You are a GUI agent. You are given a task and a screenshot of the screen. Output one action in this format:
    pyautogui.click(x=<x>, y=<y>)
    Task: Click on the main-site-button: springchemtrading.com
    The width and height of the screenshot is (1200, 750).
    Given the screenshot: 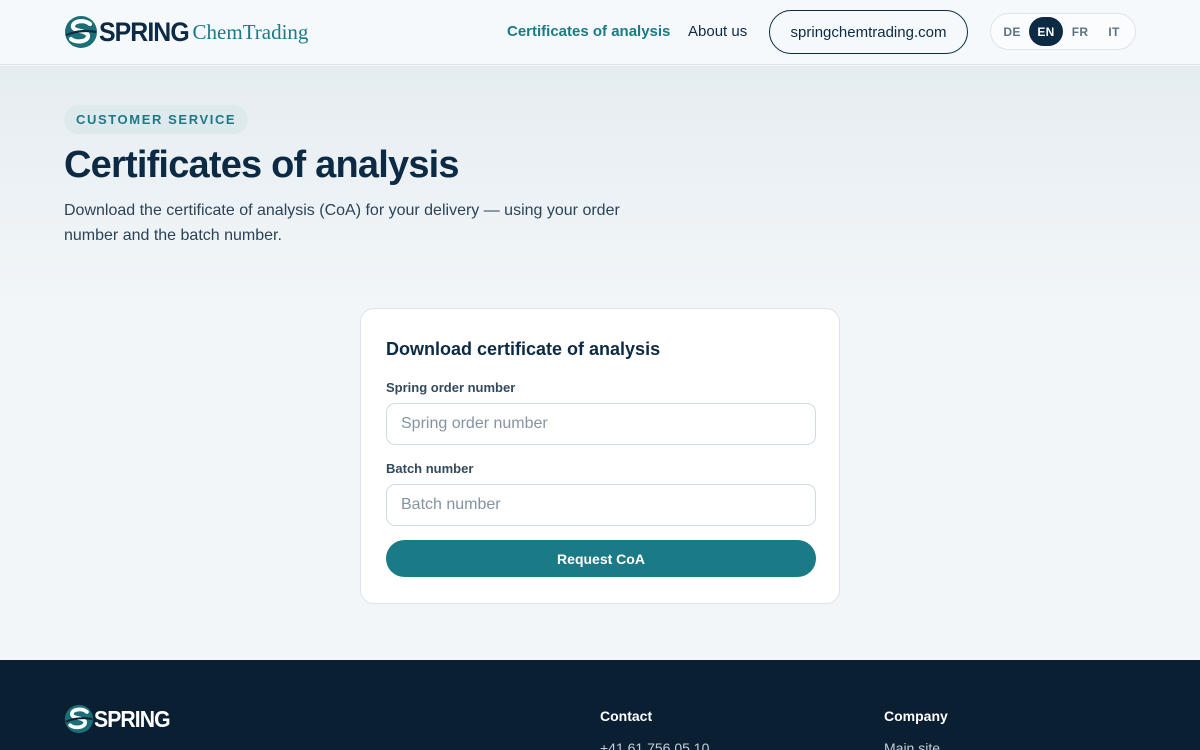 What is the action you would take?
    pyautogui.click(x=868, y=32)
    